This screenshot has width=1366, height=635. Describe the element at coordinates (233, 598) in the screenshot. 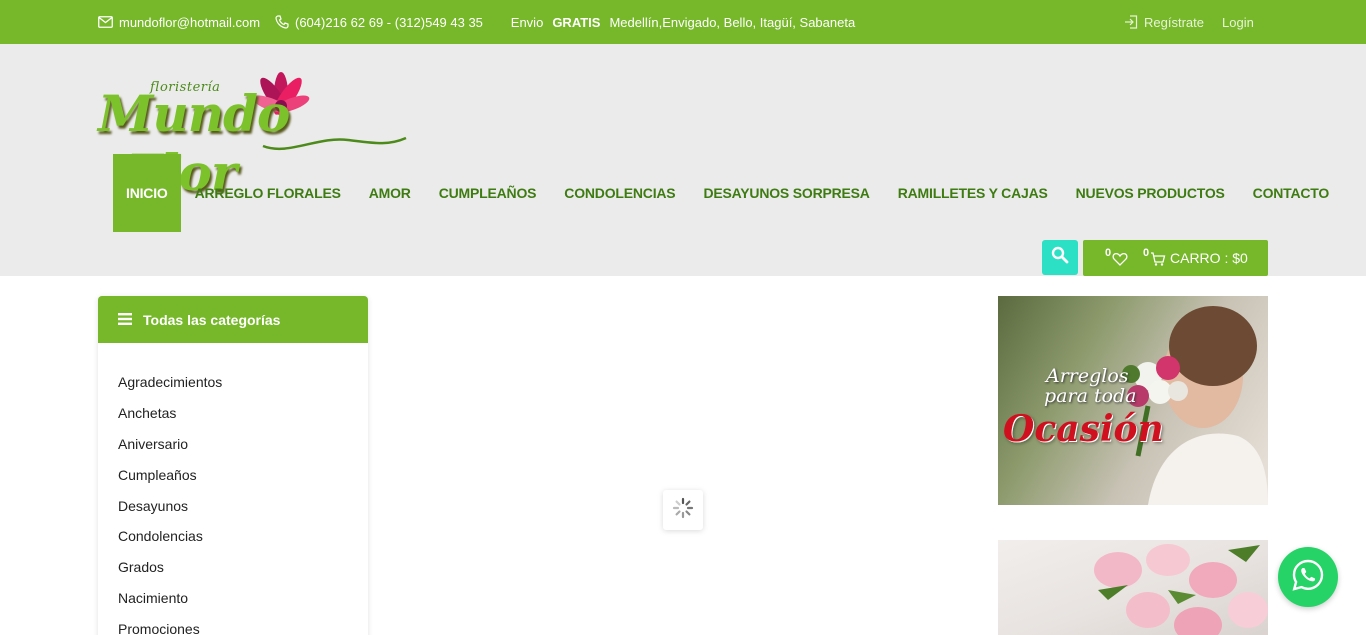

I see `category-item-nacimiento: Nacimiento` at that location.